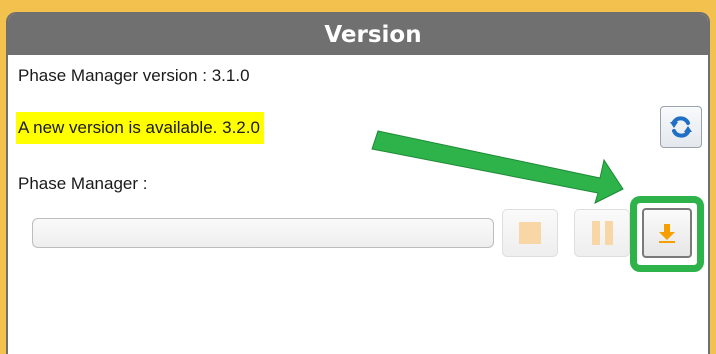 Image resolution: width=716 pixels, height=354 pixels. I want to click on refresh-icon, so click(681, 127).